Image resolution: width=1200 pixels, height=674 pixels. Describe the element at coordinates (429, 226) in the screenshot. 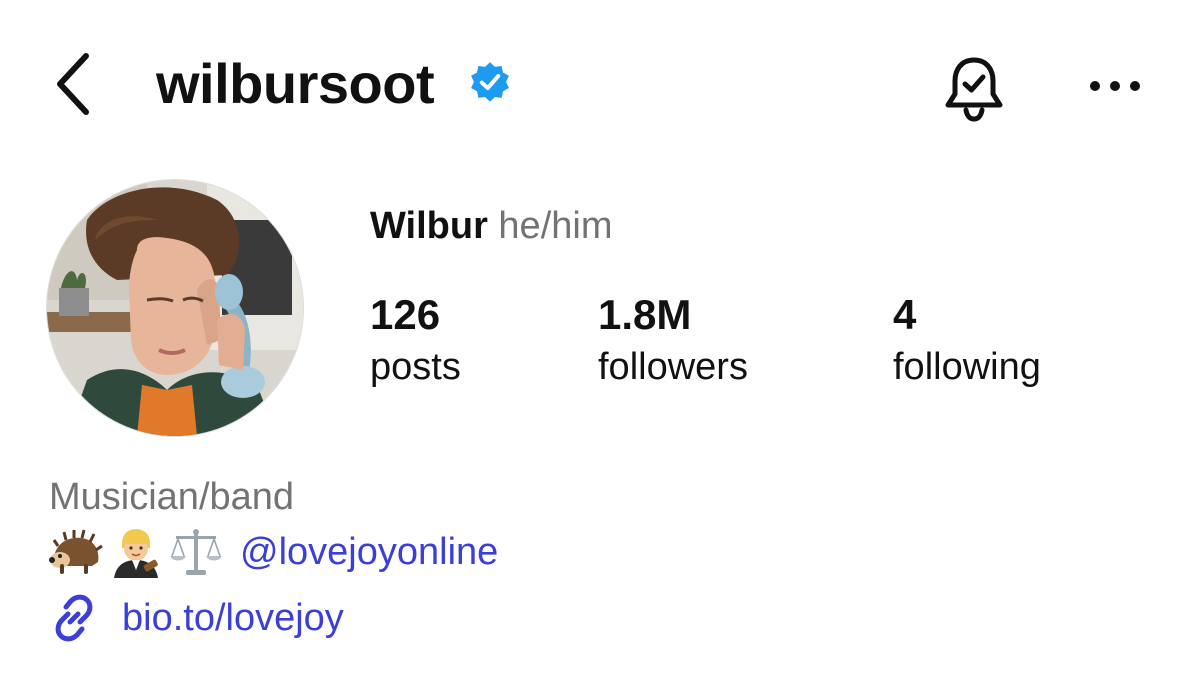

I see `display-name-text: Wilbur` at that location.